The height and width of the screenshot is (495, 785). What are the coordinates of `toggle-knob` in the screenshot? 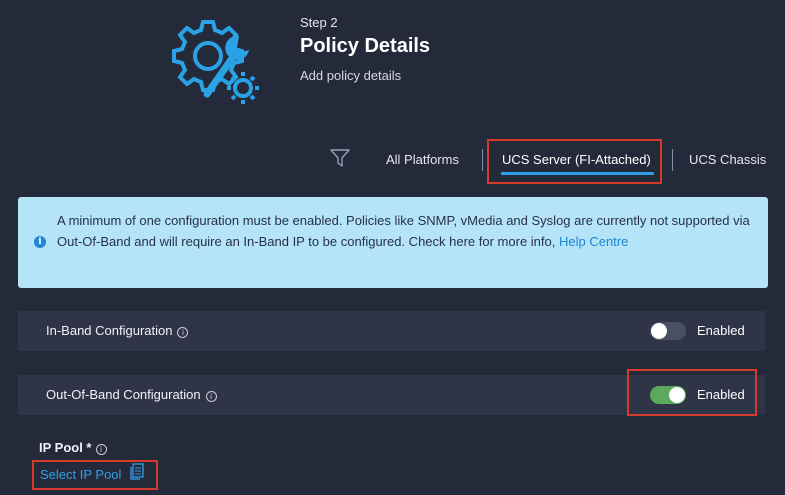 It's located at (659, 331).